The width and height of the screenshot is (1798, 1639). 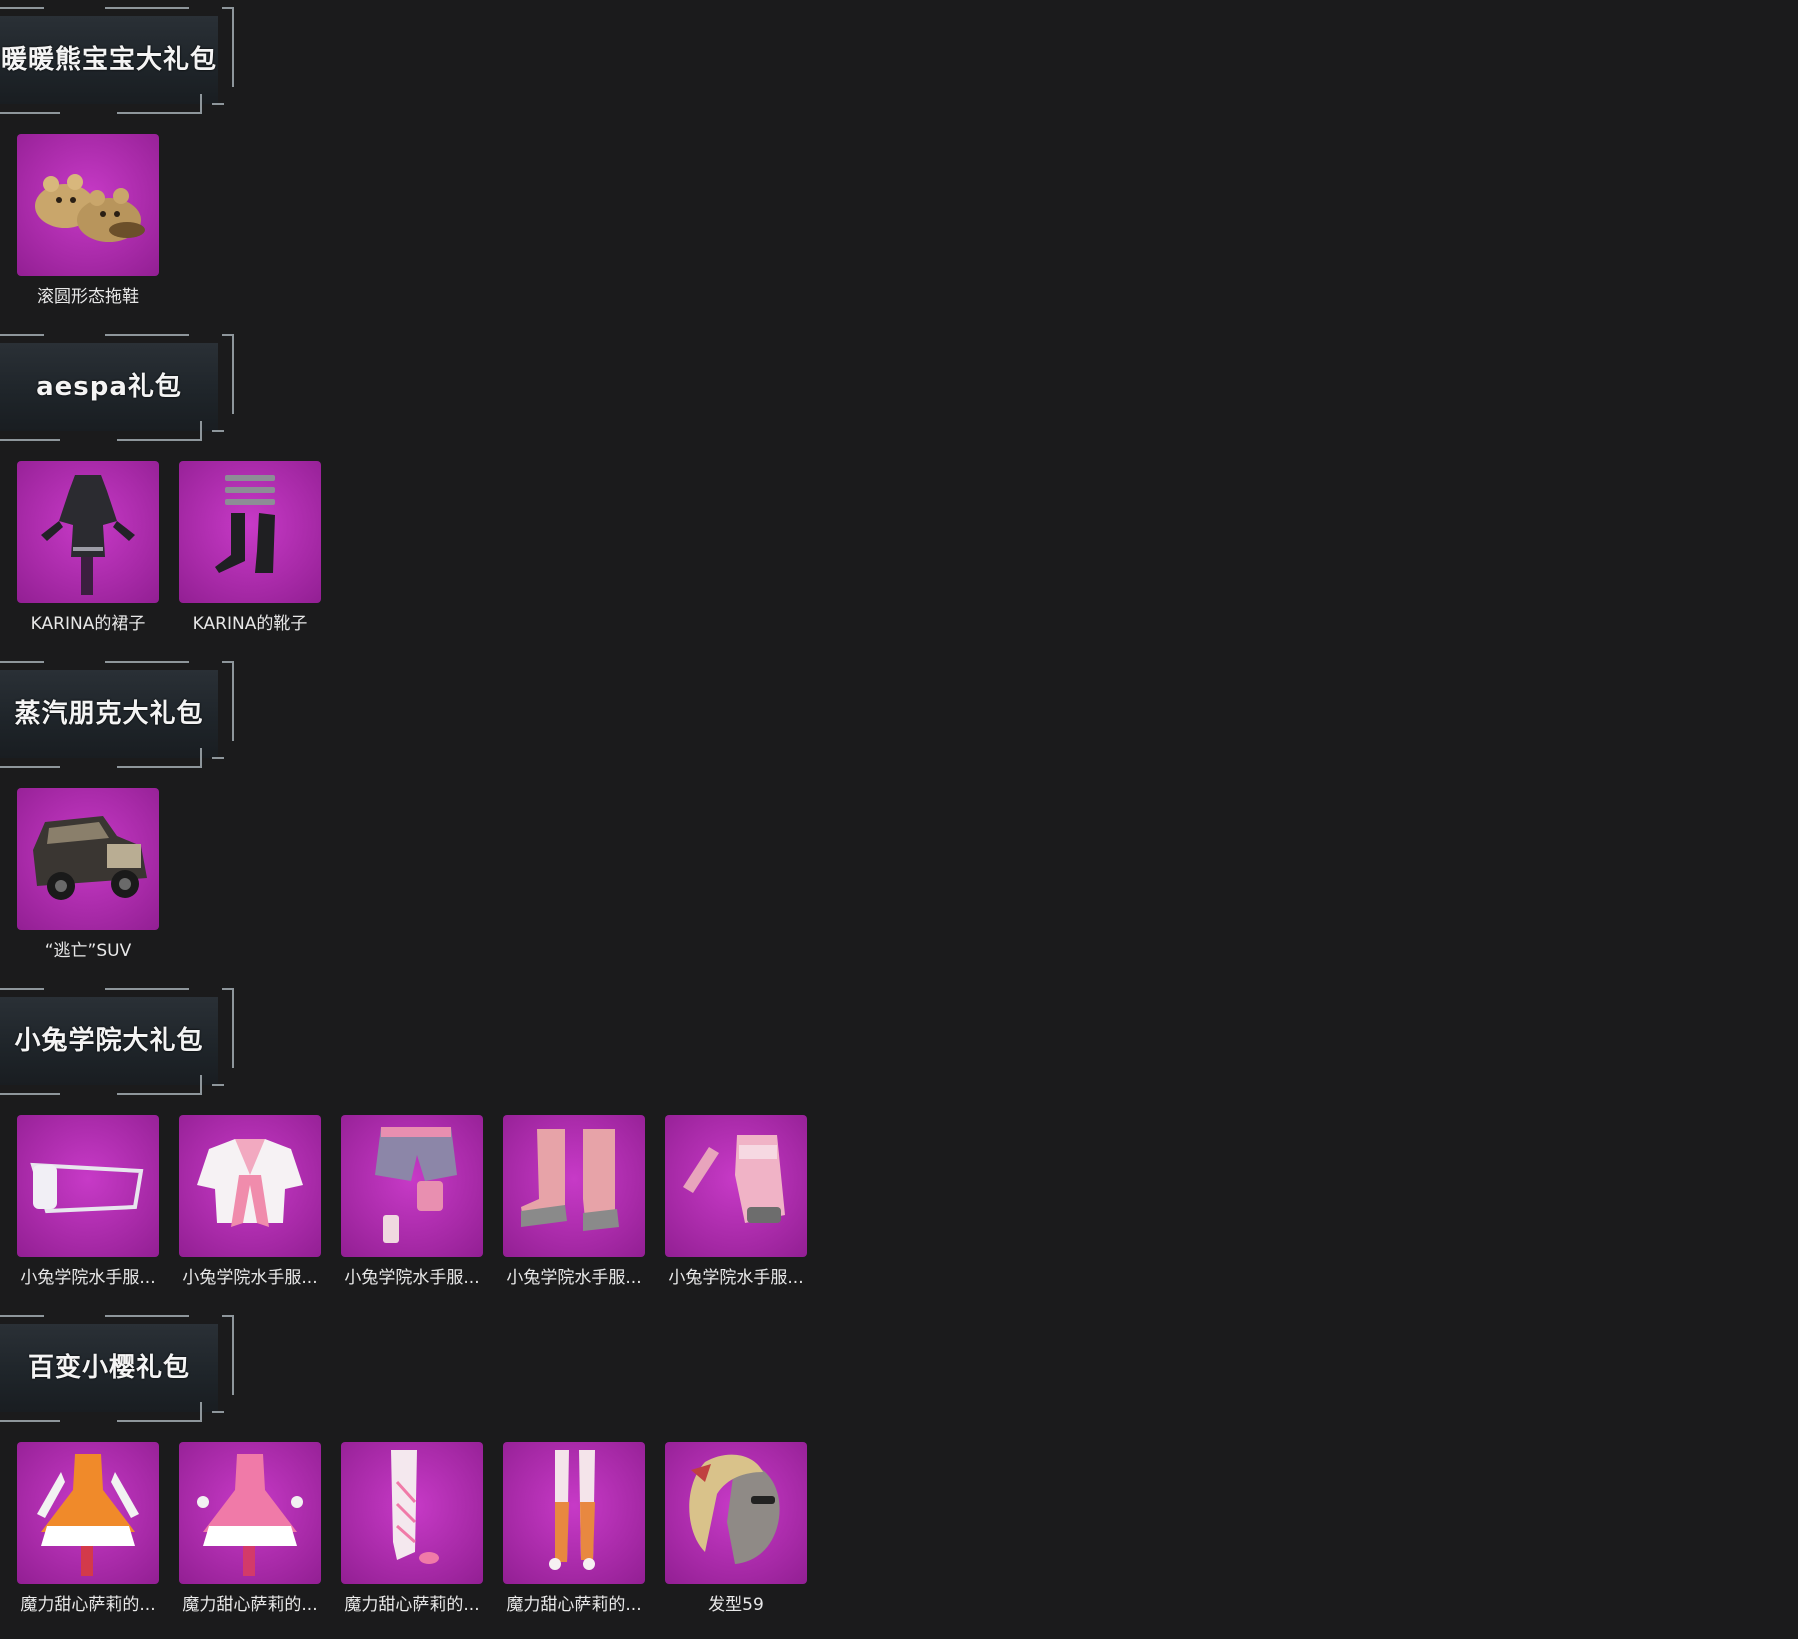 What do you see at coordinates (88, 624) in the screenshot?
I see `item-name: KARINA的裙子` at bounding box center [88, 624].